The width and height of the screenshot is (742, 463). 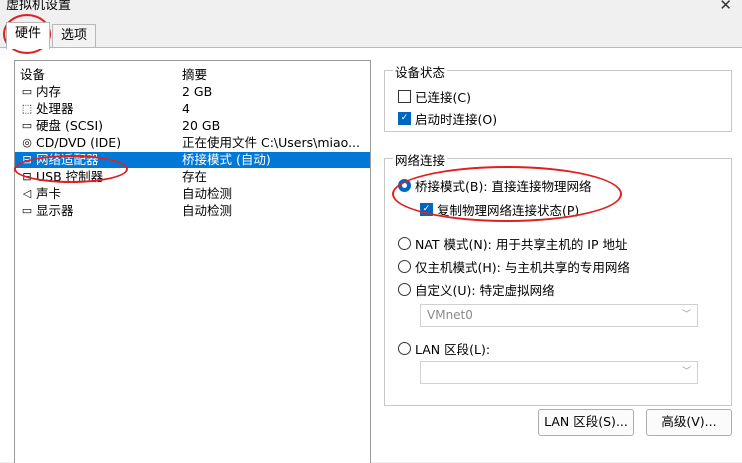 I want to click on usb-icon: ⊟, so click(x=27, y=176).